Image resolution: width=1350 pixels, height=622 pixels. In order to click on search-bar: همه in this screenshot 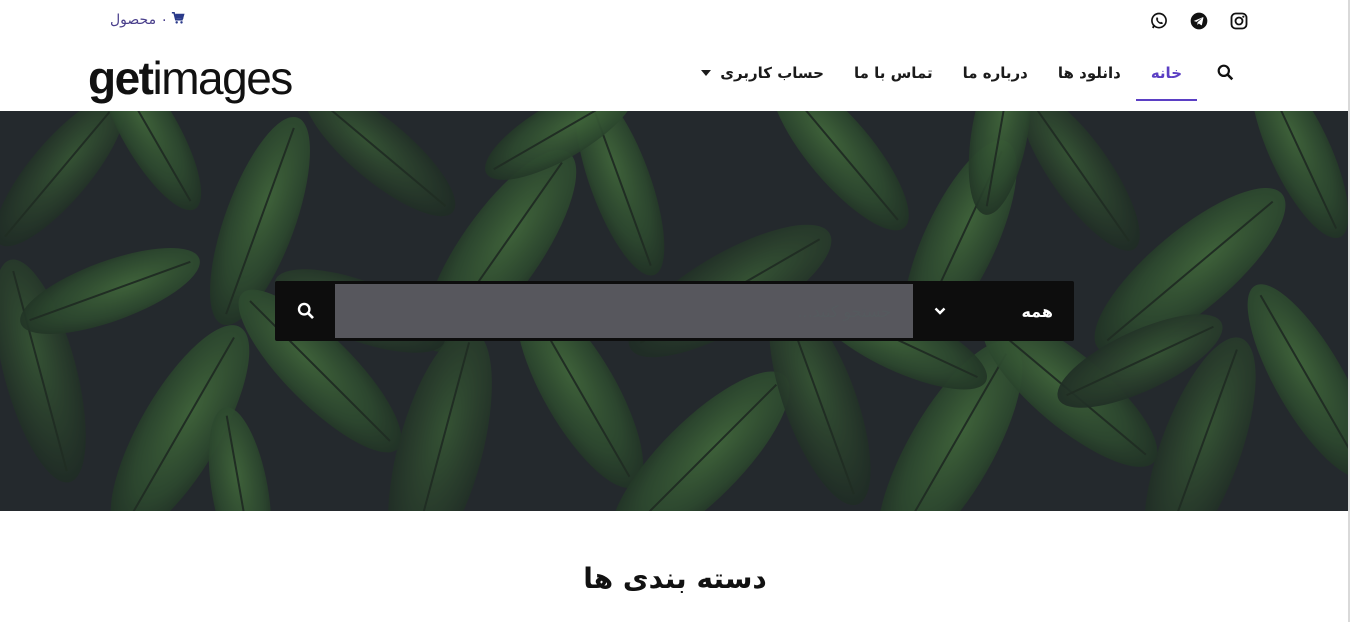, I will do `click(674, 311)`.